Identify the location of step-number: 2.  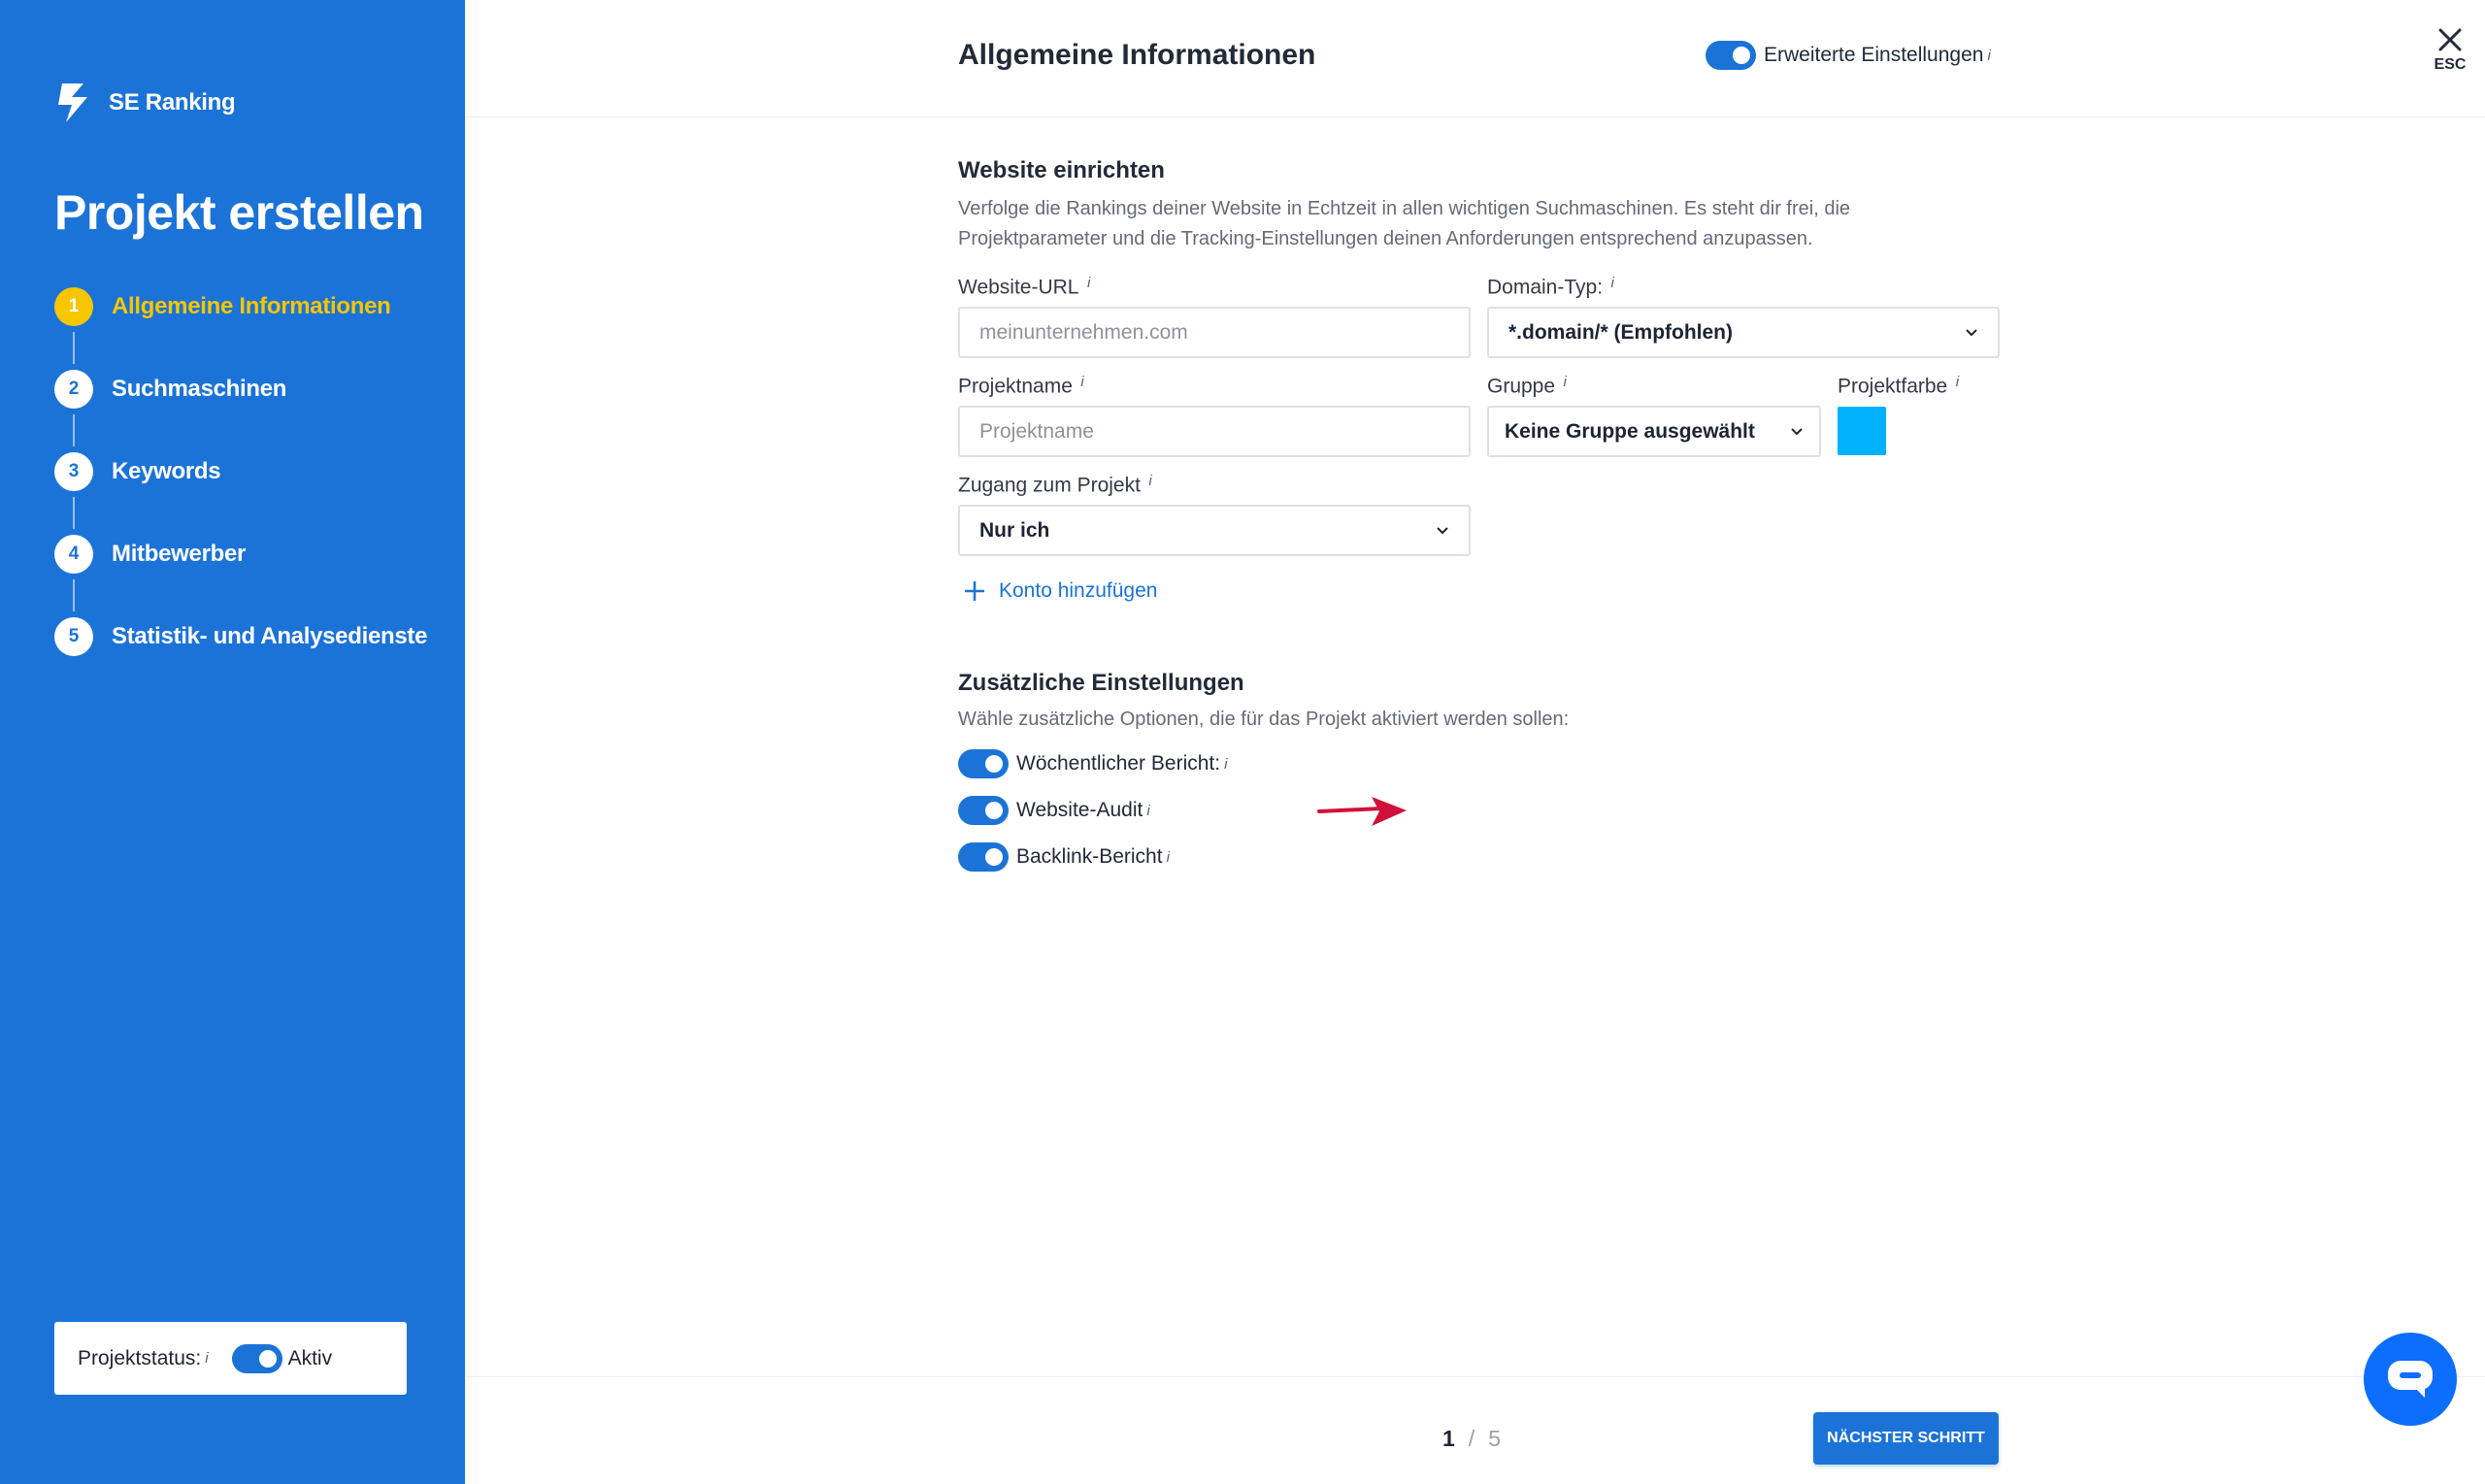
(74, 389).